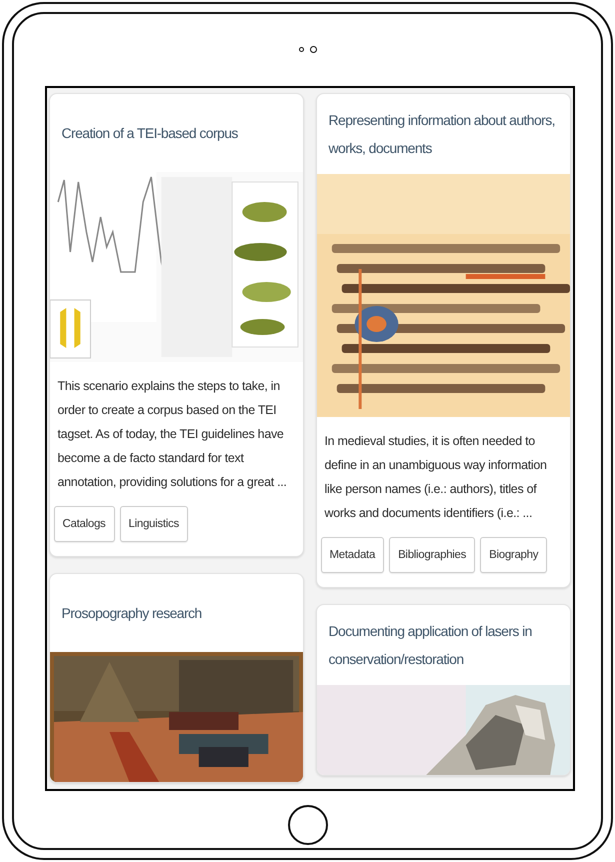 Image resolution: width=615 pixels, height=862 pixels. I want to click on tag-button: Biography, so click(514, 555).